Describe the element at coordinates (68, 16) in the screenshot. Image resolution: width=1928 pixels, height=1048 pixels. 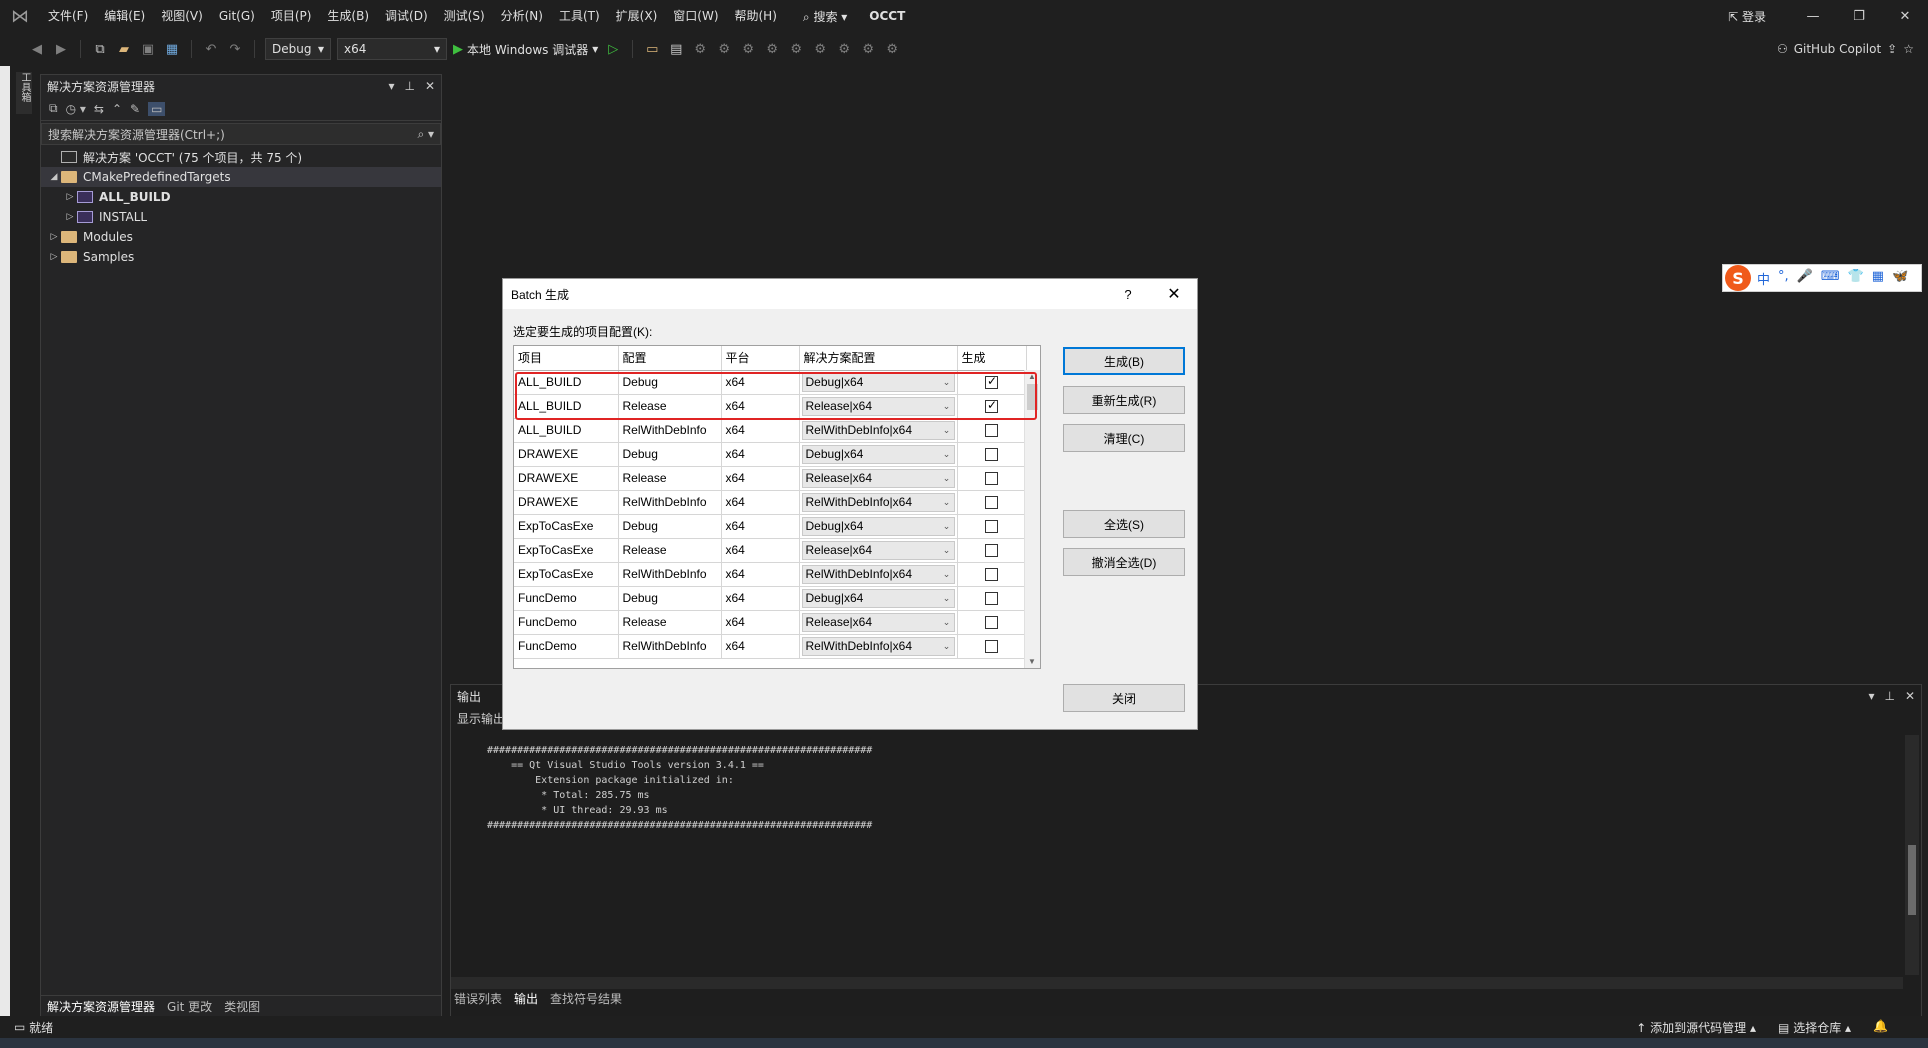
I see `menu-item: 文件(F)` at that location.